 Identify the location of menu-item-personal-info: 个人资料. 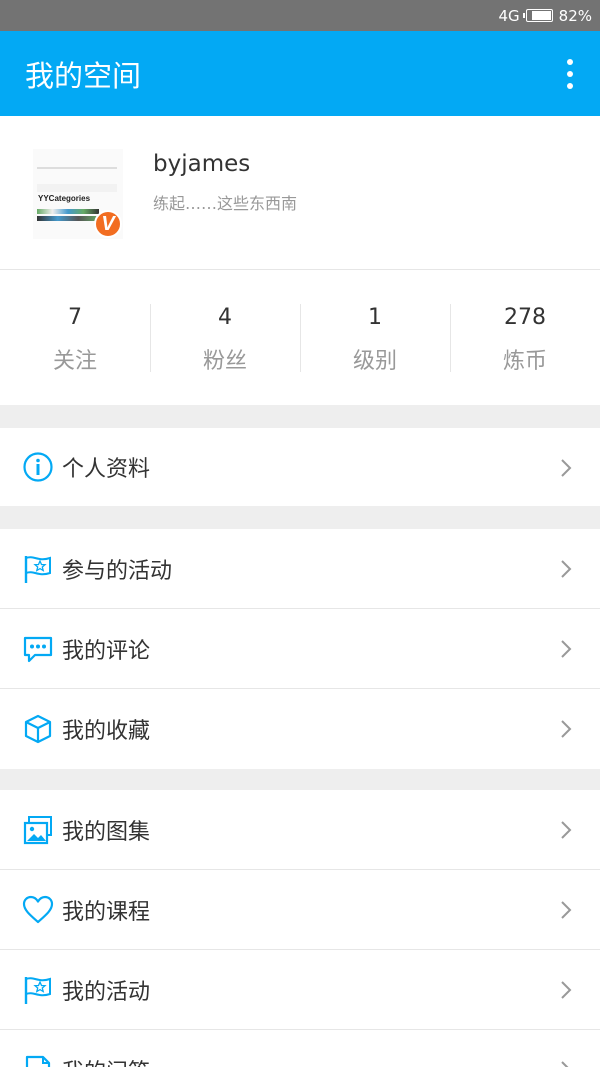
(300, 467).